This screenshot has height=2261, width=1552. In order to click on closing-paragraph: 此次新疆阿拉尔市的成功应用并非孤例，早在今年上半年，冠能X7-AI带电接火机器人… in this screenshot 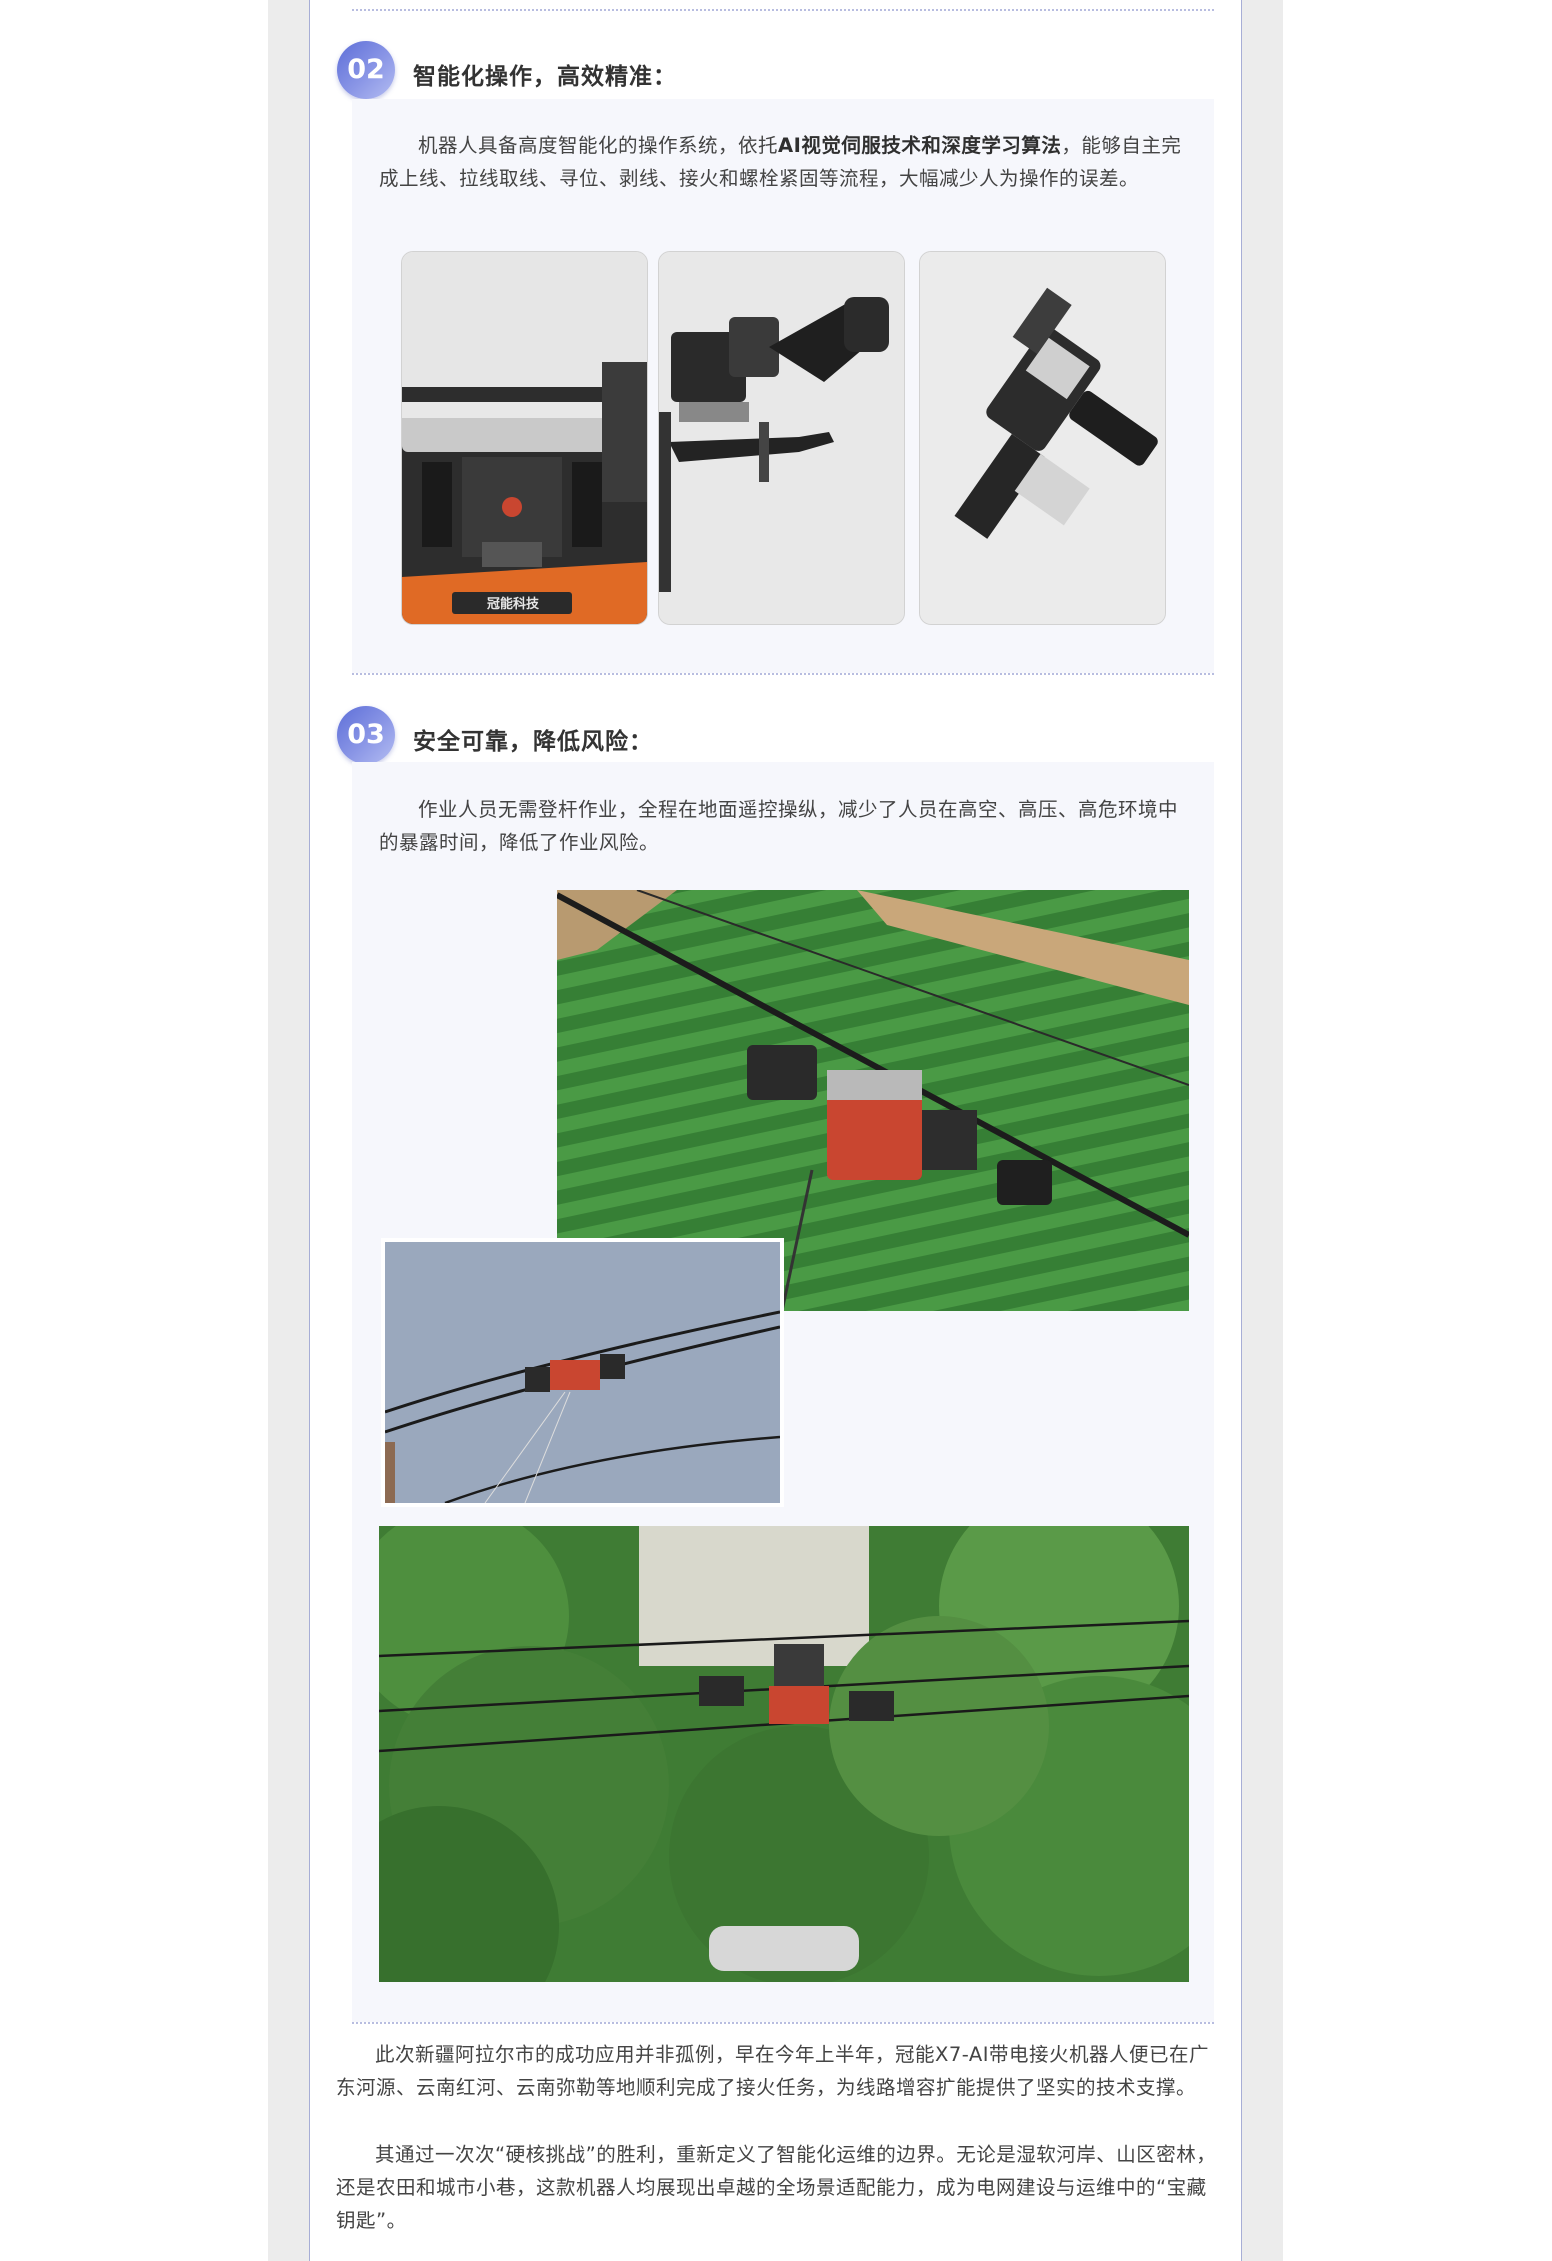, I will do `click(772, 2071)`.